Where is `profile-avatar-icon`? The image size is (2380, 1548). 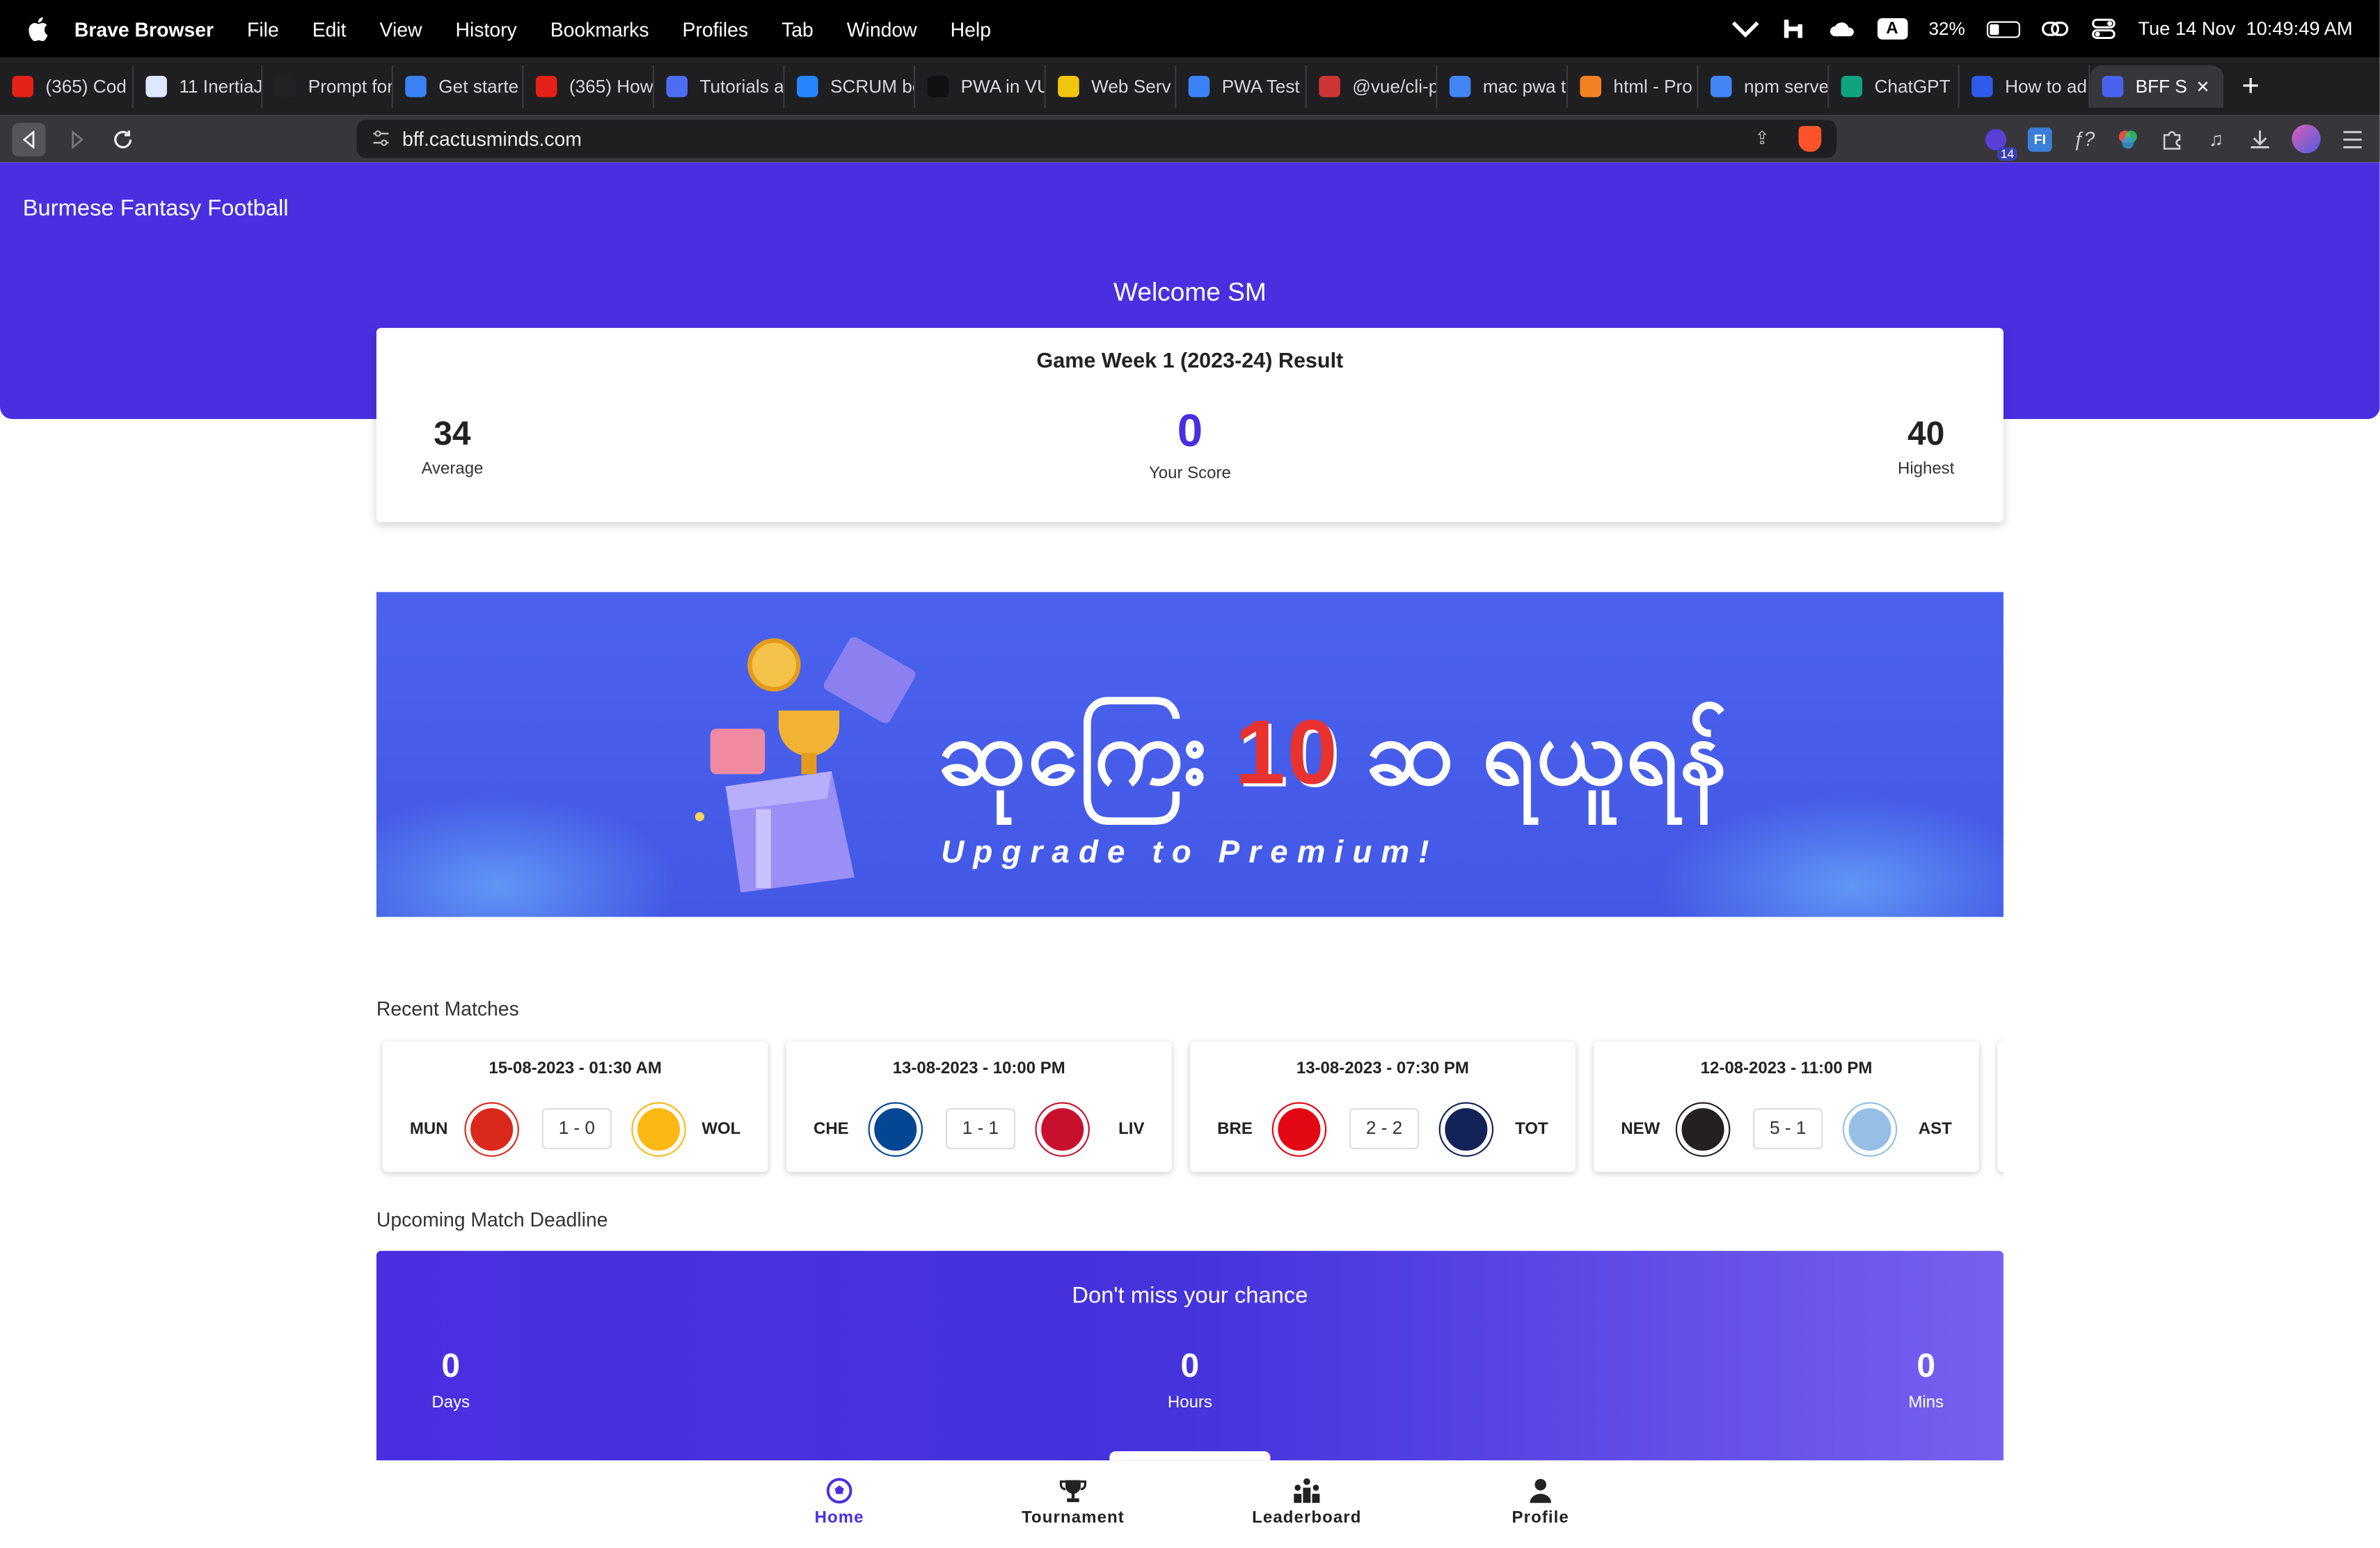 profile-avatar-icon is located at coordinates (2306, 139).